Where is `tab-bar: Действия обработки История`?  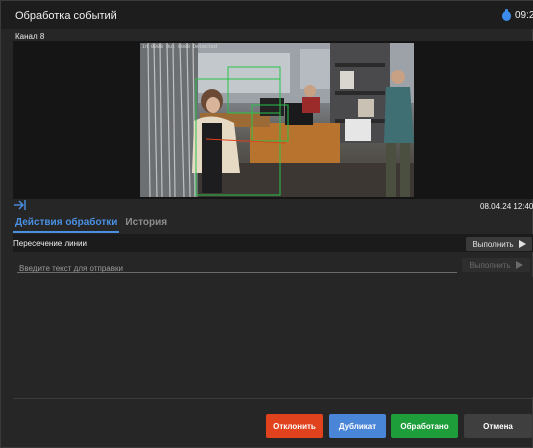 tab-bar: Действия обработки История is located at coordinates (91, 224).